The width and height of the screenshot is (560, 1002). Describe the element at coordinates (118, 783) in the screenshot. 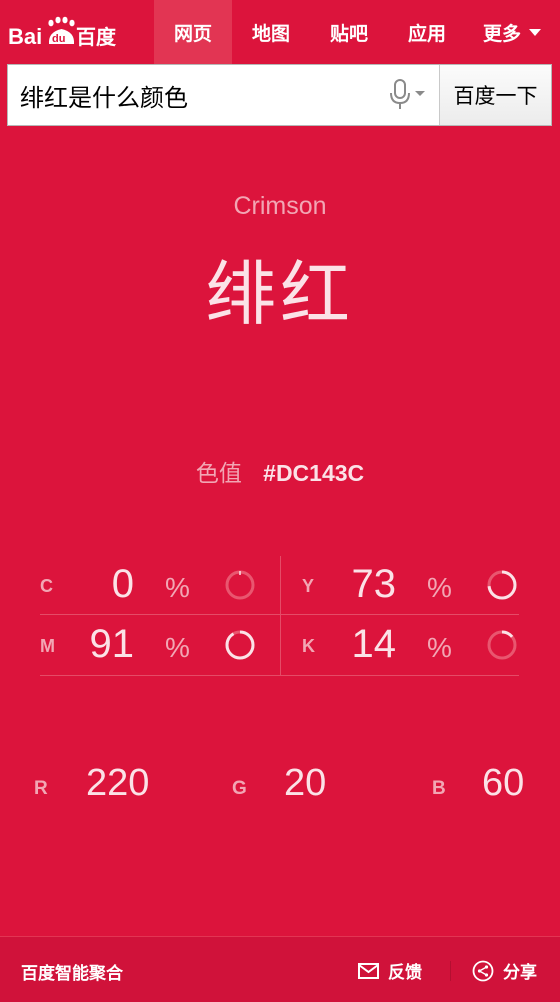

I see `rgb-value: 220` at that location.